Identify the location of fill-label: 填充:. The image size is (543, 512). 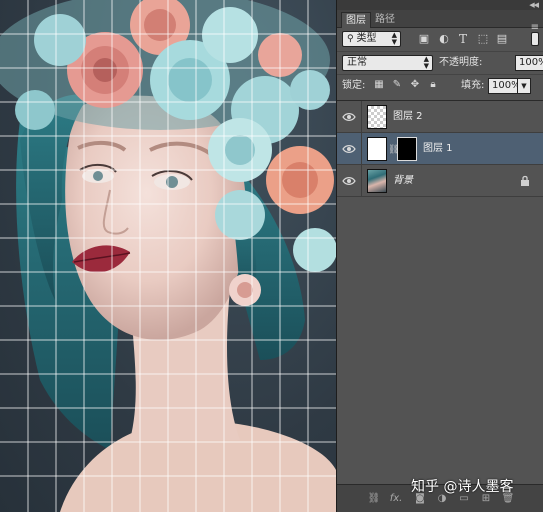
(473, 85).